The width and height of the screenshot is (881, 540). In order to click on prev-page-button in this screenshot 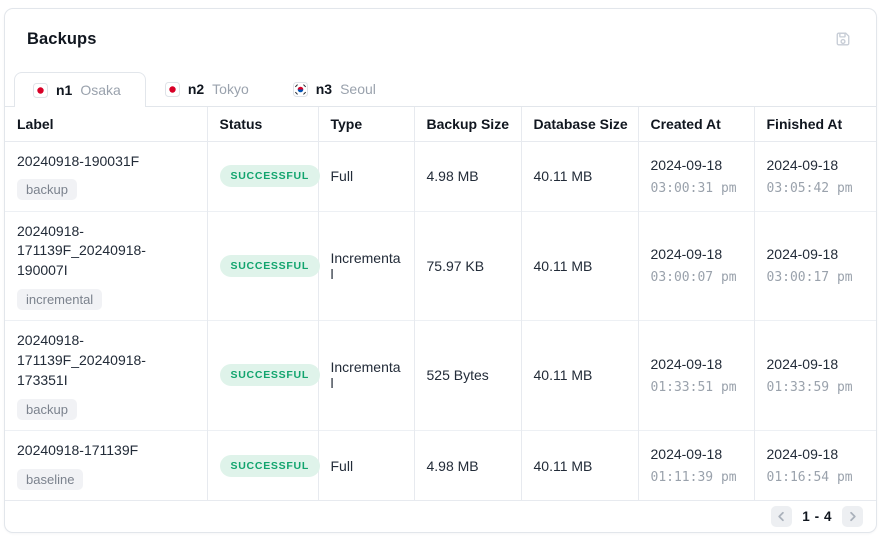, I will do `click(782, 517)`.